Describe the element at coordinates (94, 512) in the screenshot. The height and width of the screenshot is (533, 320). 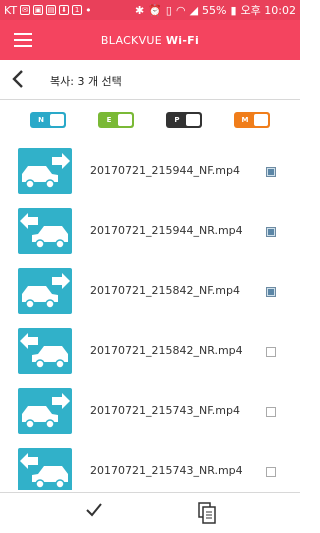
I see `checkmark-icon` at that location.